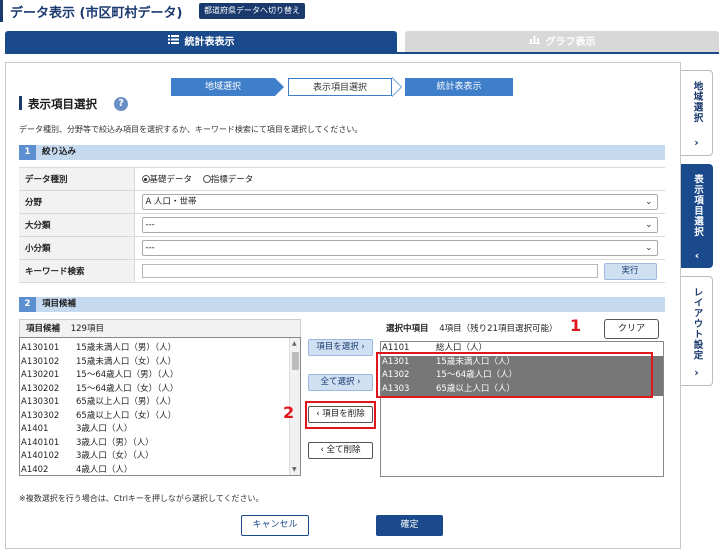  What do you see at coordinates (209, 42) in the screenshot?
I see `tab-table-label: 統計表表示` at bounding box center [209, 42].